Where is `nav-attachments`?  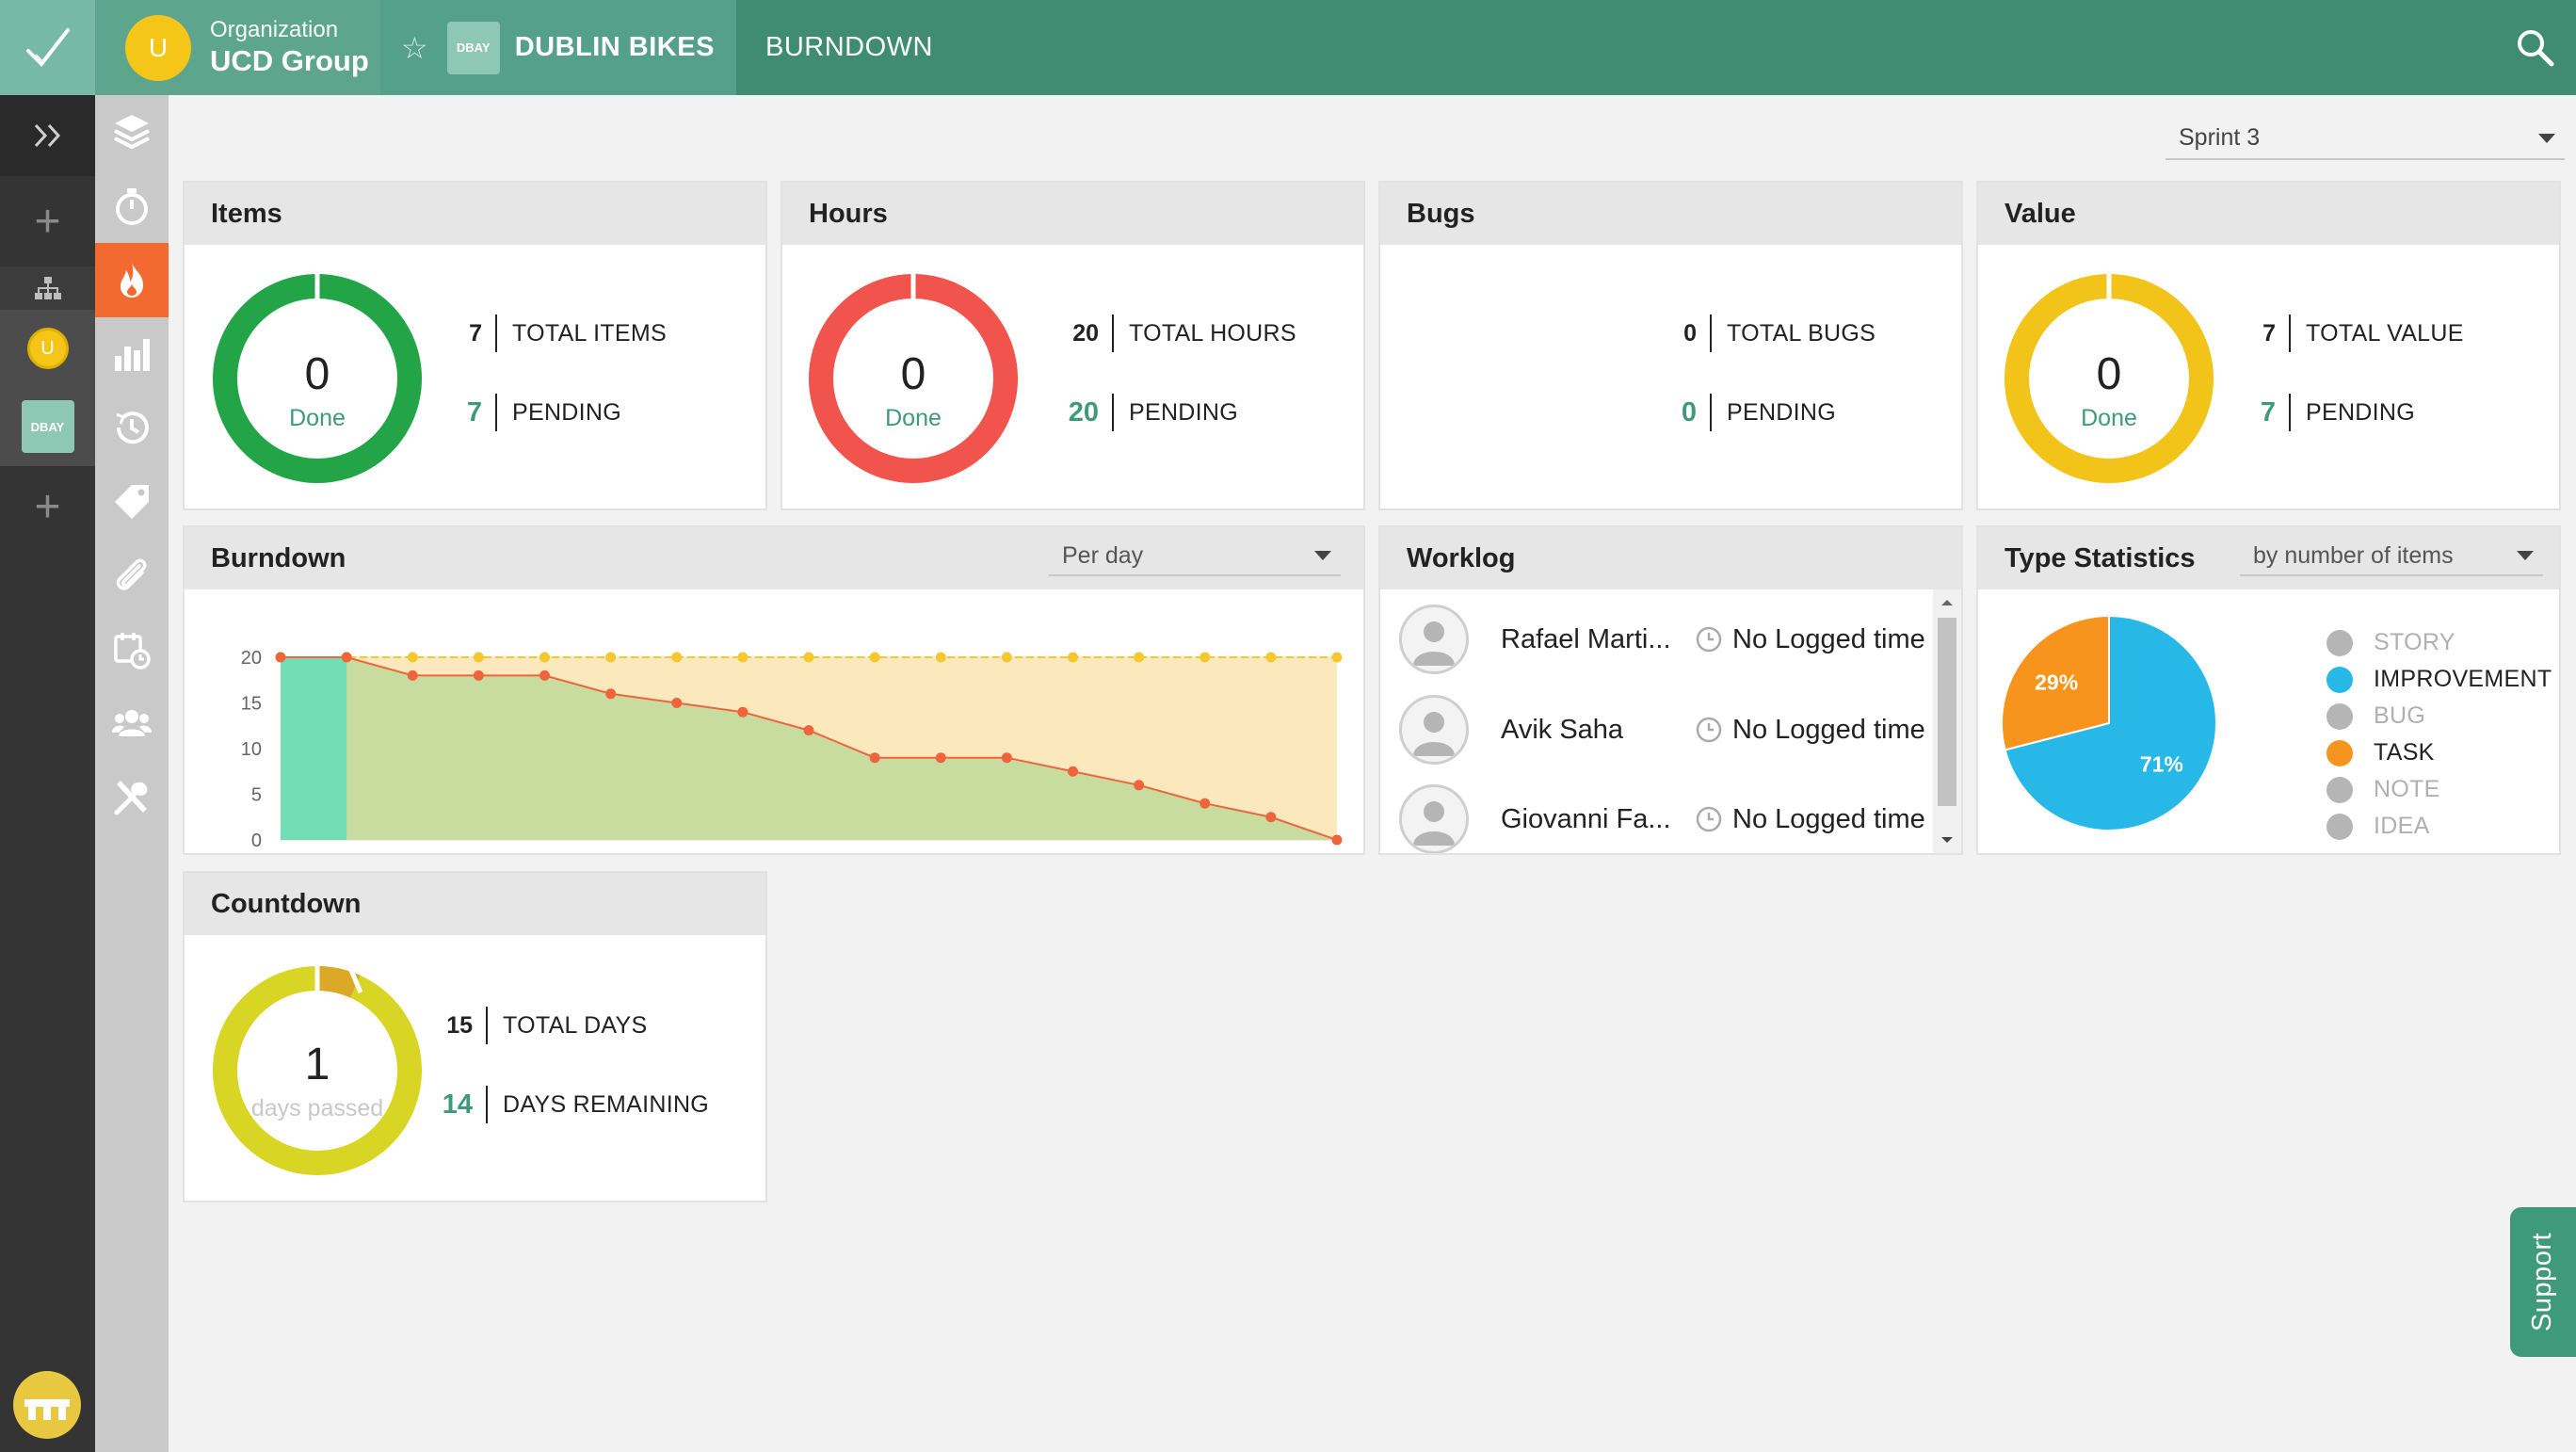
nav-attachments is located at coordinates (132, 576).